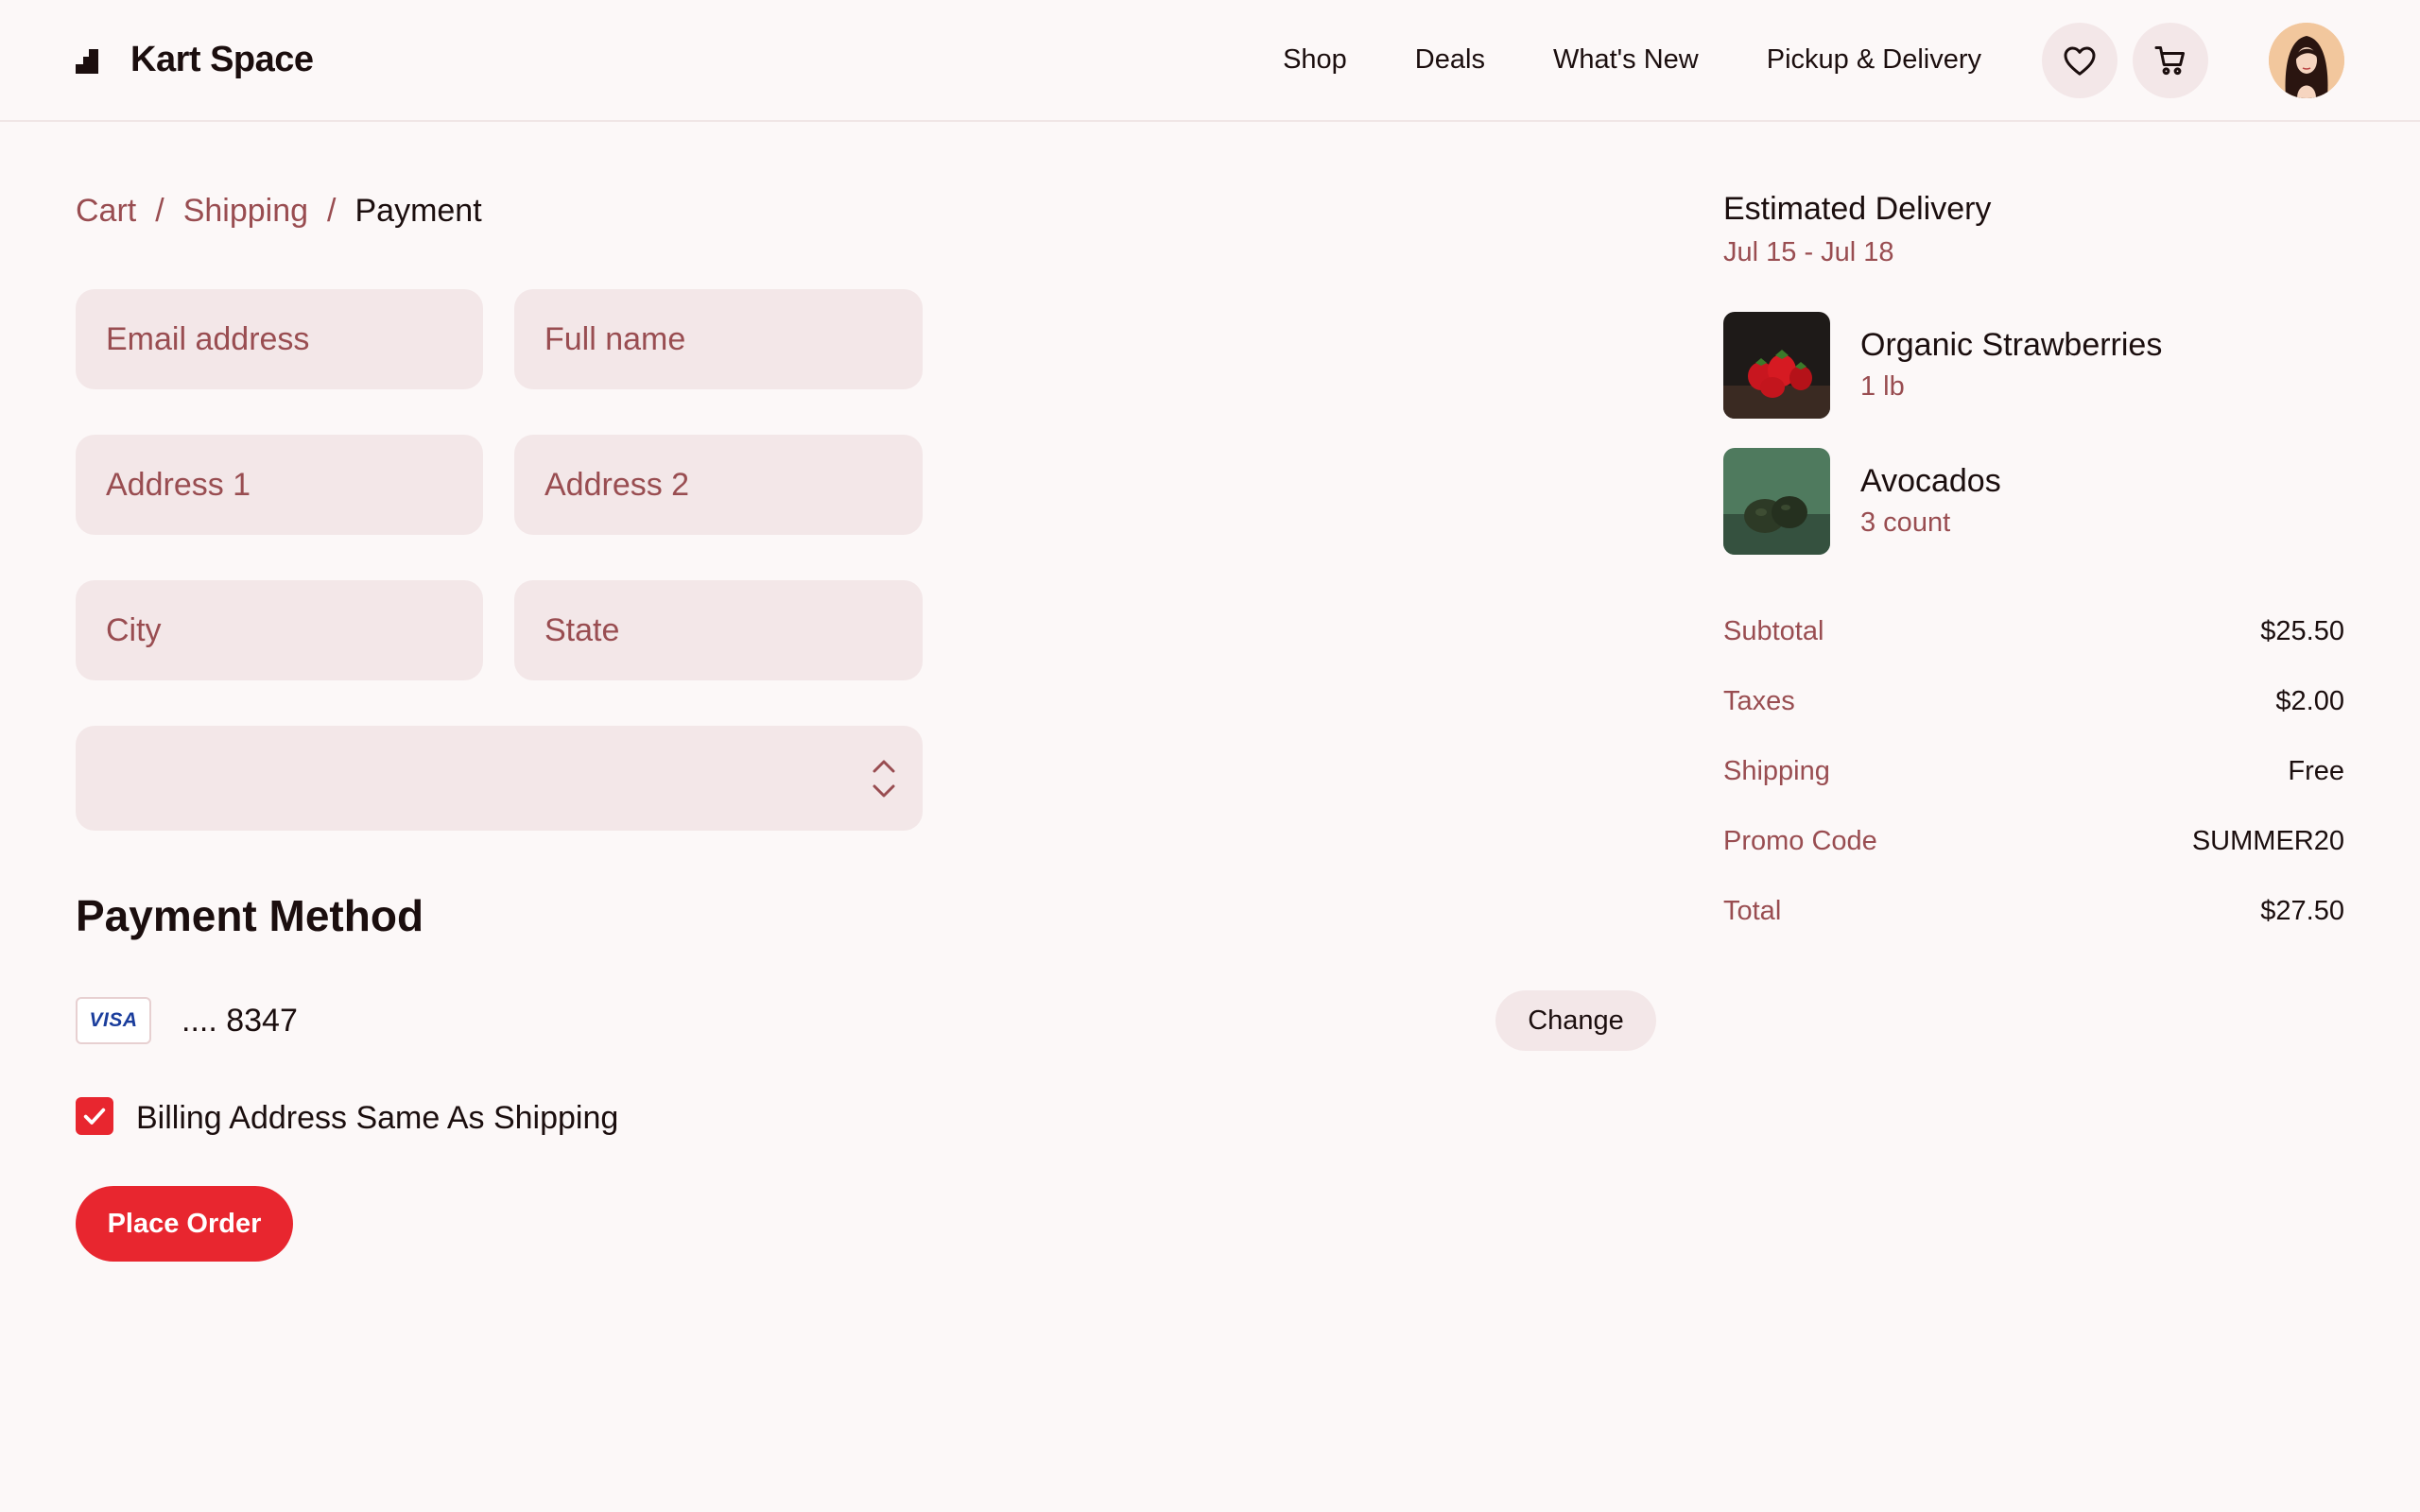 The width and height of the screenshot is (2420, 1512). I want to click on breadcrumb-shipping: Shipping, so click(245, 211).